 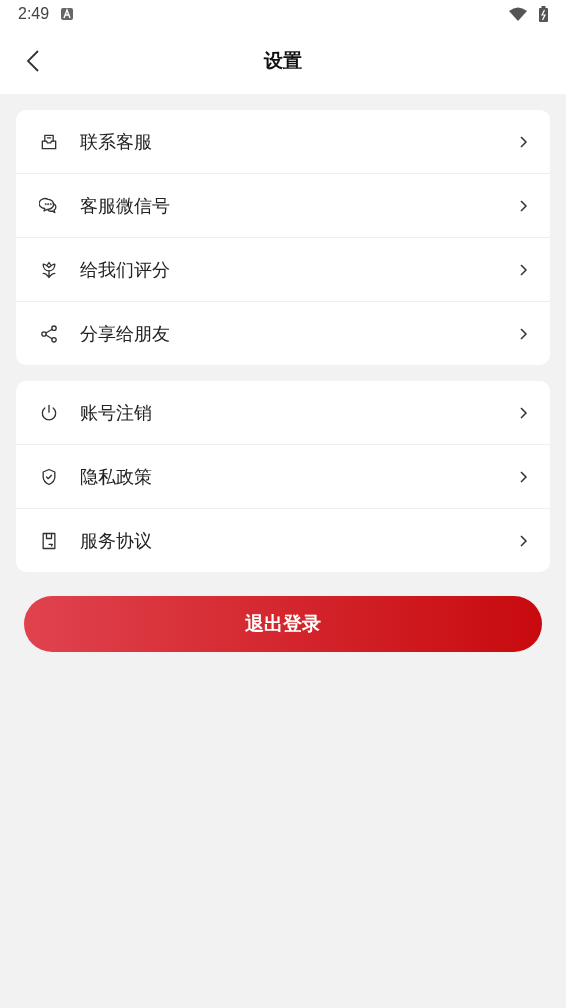 What do you see at coordinates (116, 540) in the screenshot?
I see `row-label: 服务协议` at bounding box center [116, 540].